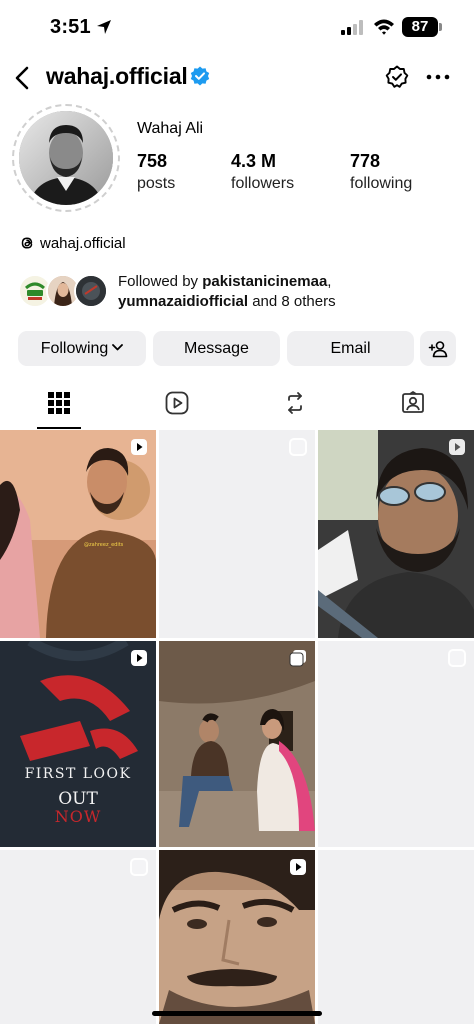  I want to click on verified-badge-icon, so click(200, 76).